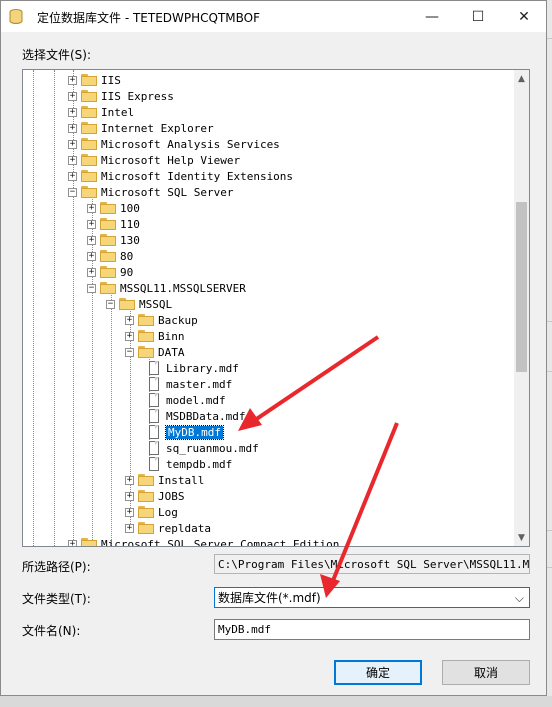 The image size is (552, 707). I want to click on close-button: ✕, so click(524, 16).